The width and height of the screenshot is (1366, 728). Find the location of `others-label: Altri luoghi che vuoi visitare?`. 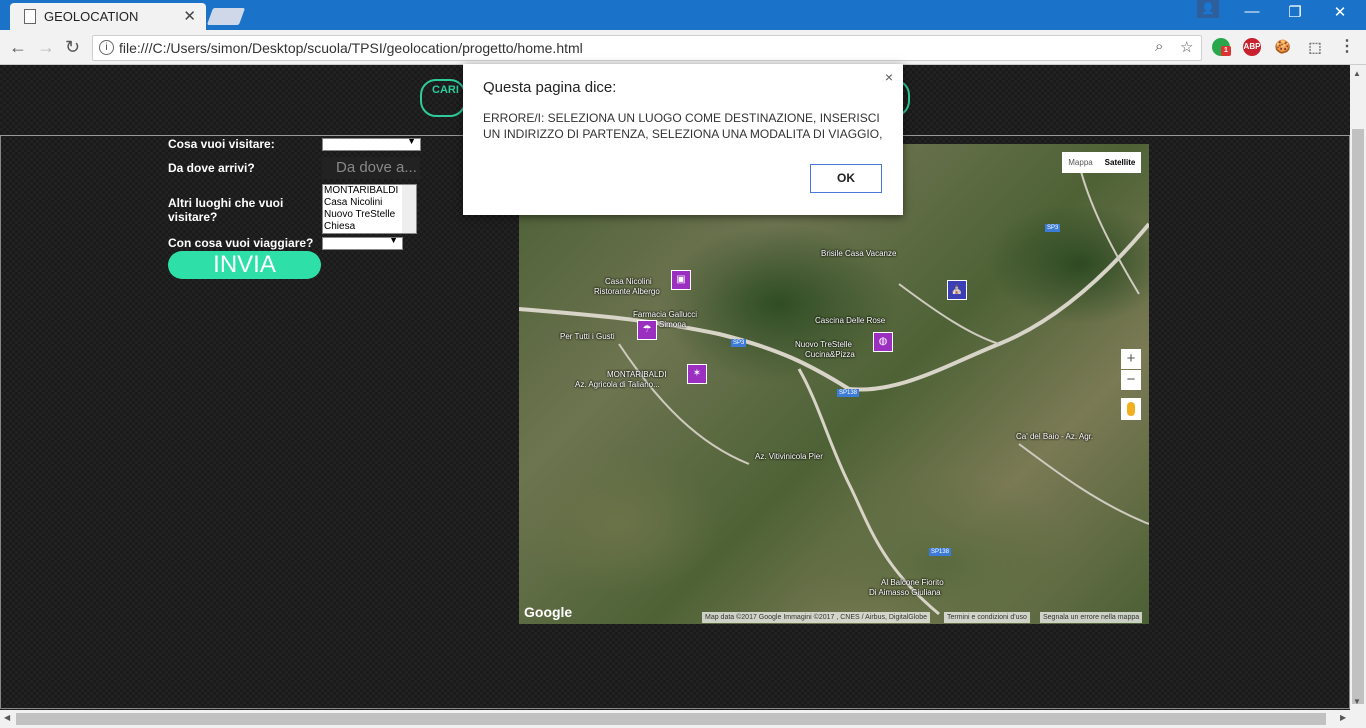

others-label: Altri luoghi che vuoi visitare? is located at coordinates (226, 210).